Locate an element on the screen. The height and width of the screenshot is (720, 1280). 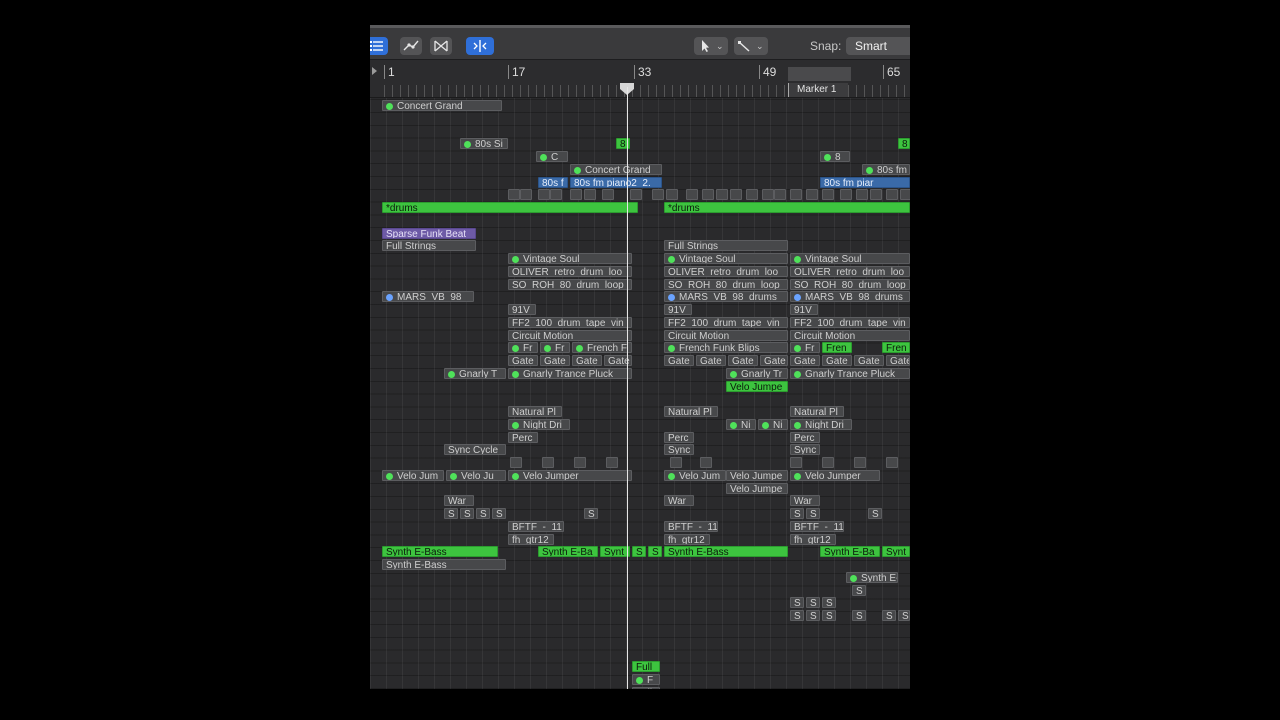
region: Sync Cycle is located at coordinates (475, 450).